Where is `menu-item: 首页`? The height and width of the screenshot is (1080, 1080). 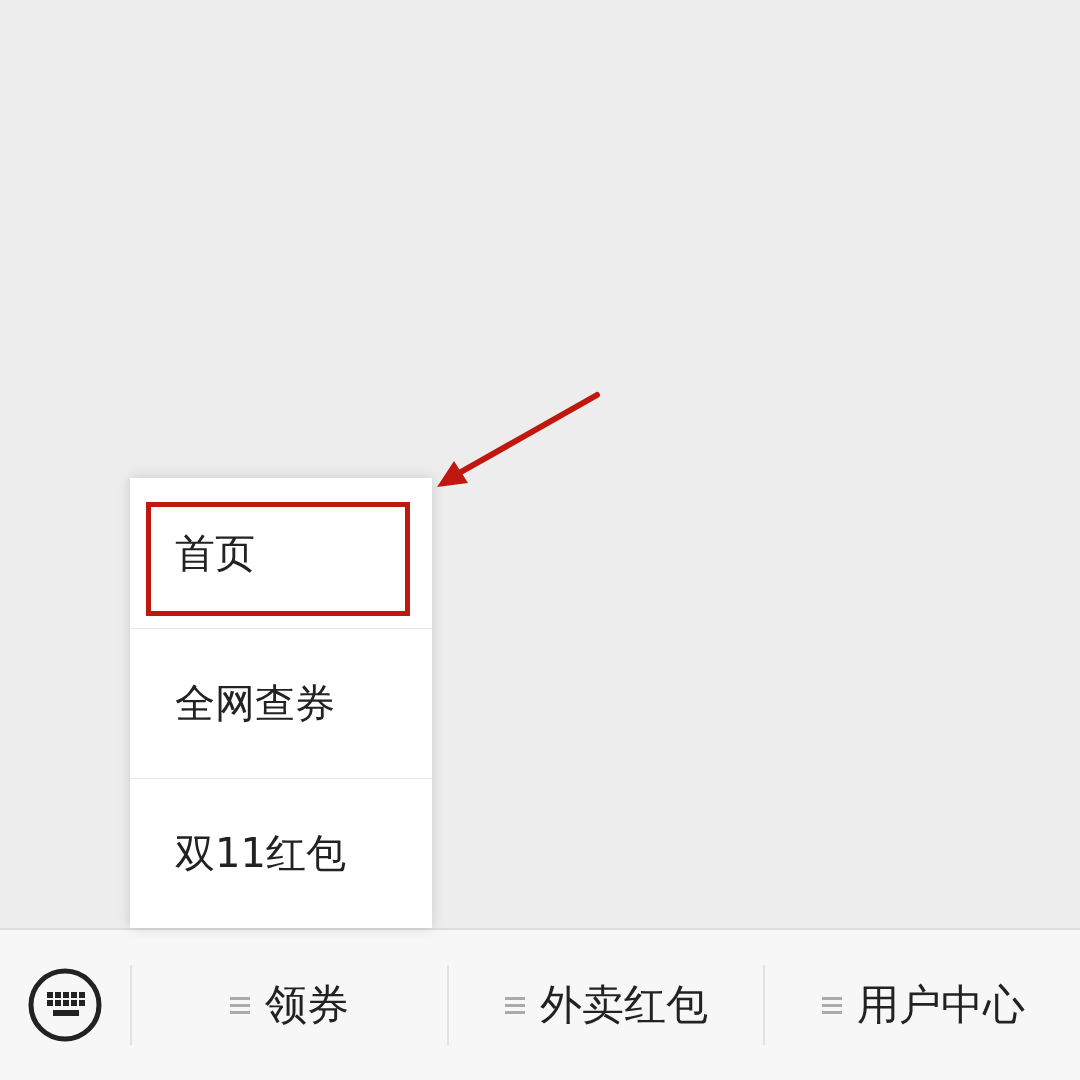
menu-item: 首页 is located at coordinates (281, 553).